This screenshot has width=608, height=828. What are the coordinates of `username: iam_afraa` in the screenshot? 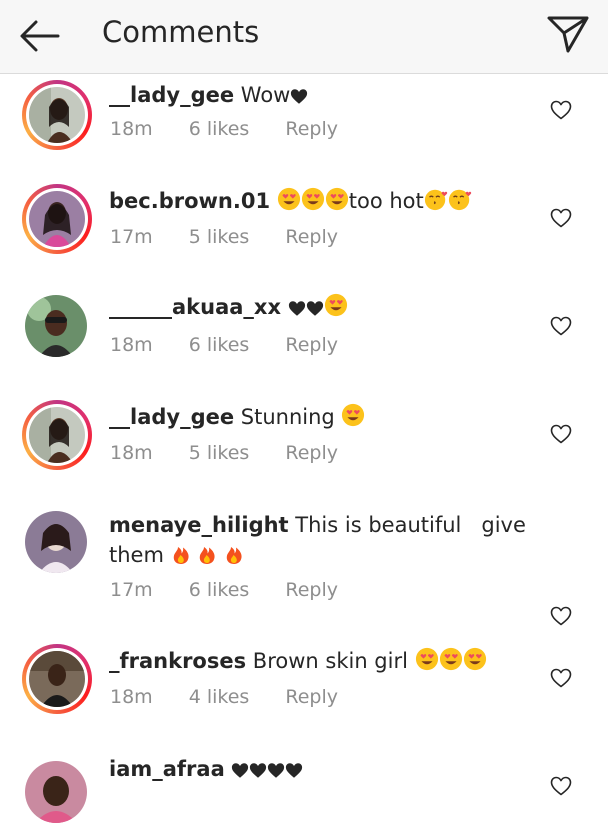 It's located at (167, 769).